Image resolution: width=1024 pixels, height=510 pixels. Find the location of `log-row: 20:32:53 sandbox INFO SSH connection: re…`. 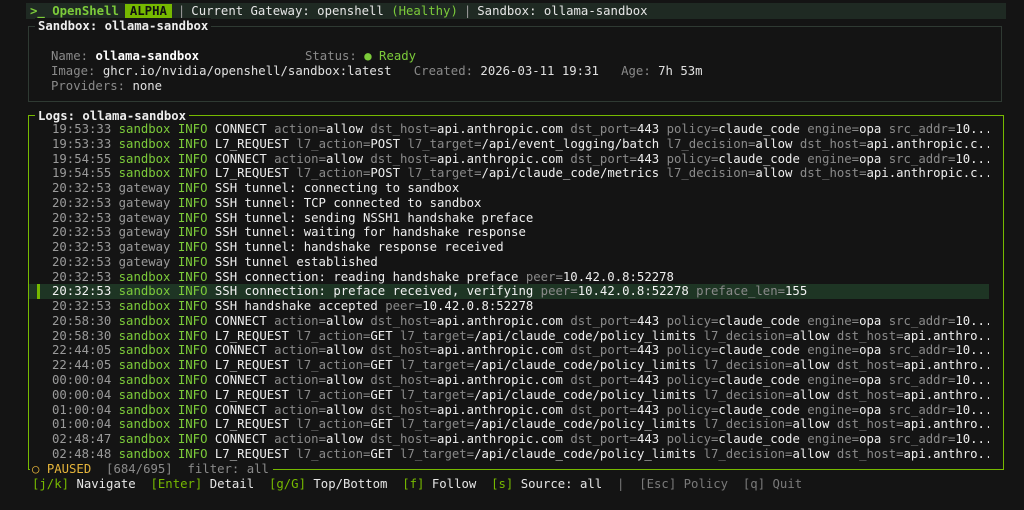

log-row: 20:32:53 sandbox INFO SSH connection: re… is located at coordinates (509, 277).